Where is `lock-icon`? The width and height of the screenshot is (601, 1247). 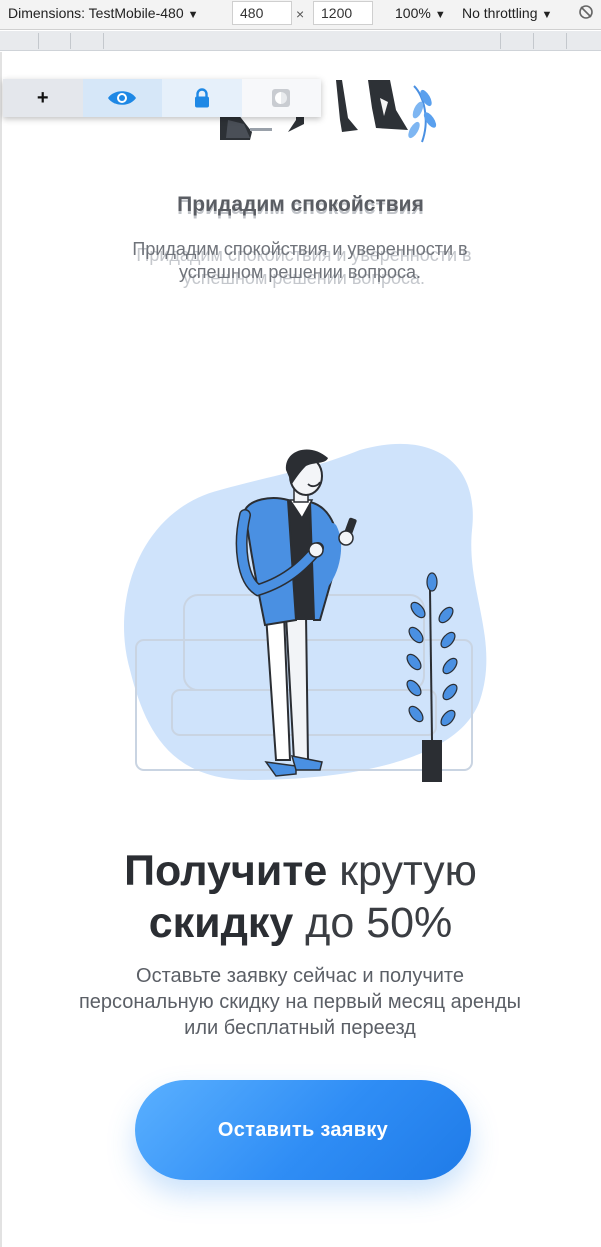
lock-icon is located at coordinates (201, 98).